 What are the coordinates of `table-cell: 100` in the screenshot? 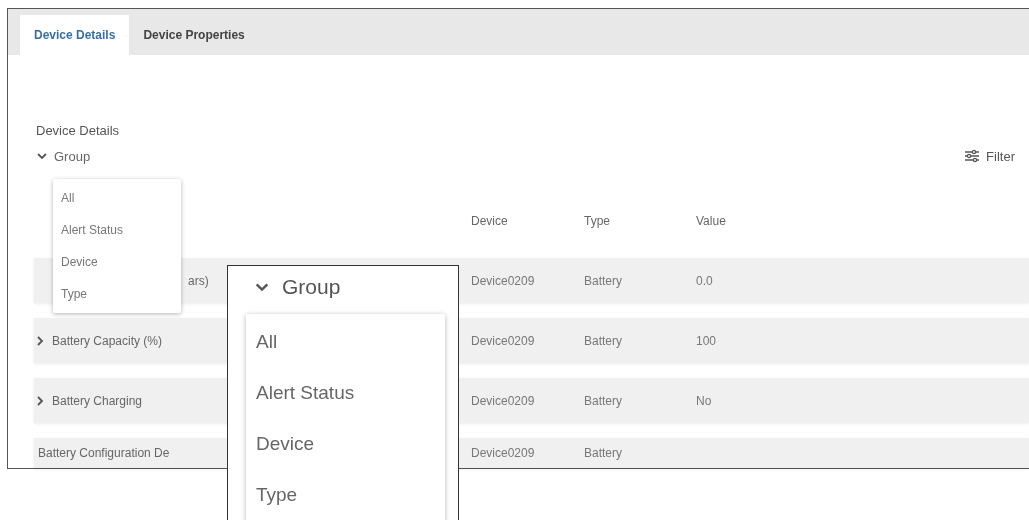 It's located at (706, 340).